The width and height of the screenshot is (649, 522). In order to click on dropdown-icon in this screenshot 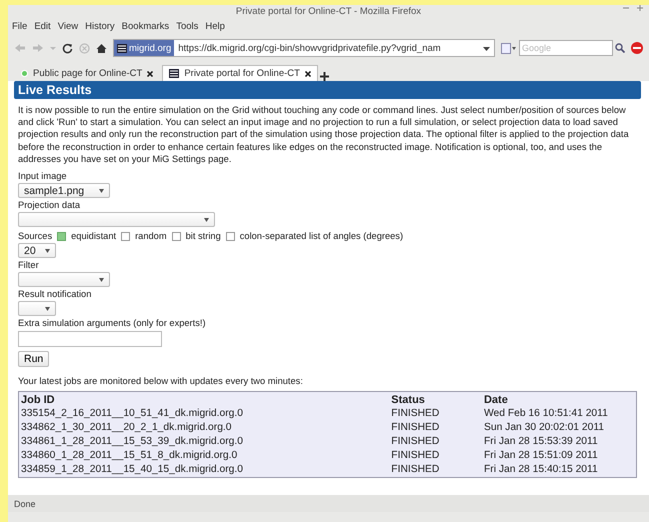, I will do `click(486, 48)`.